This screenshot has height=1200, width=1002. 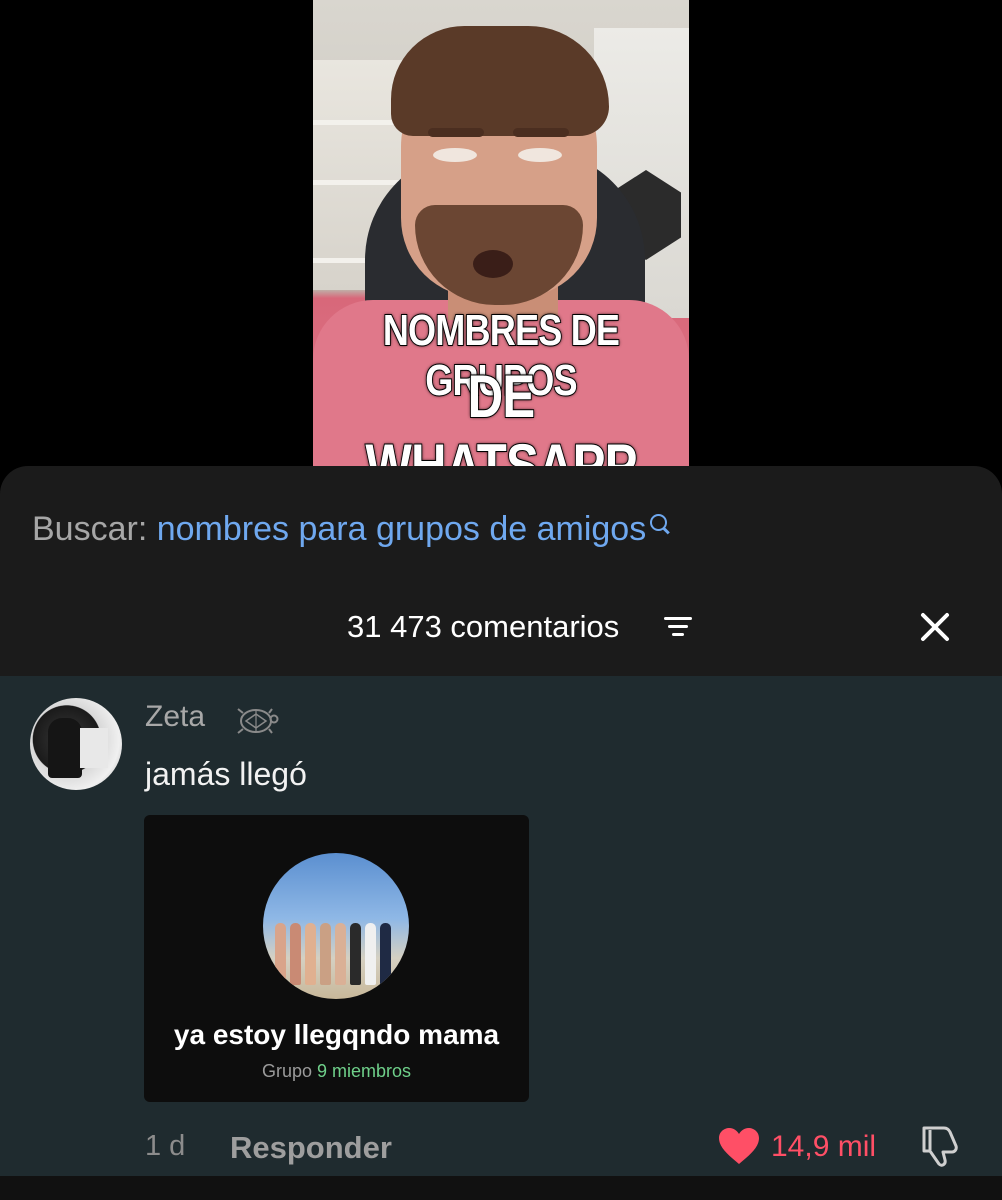 What do you see at coordinates (678, 627) in the screenshot?
I see `sort-icon` at bounding box center [678, 627].